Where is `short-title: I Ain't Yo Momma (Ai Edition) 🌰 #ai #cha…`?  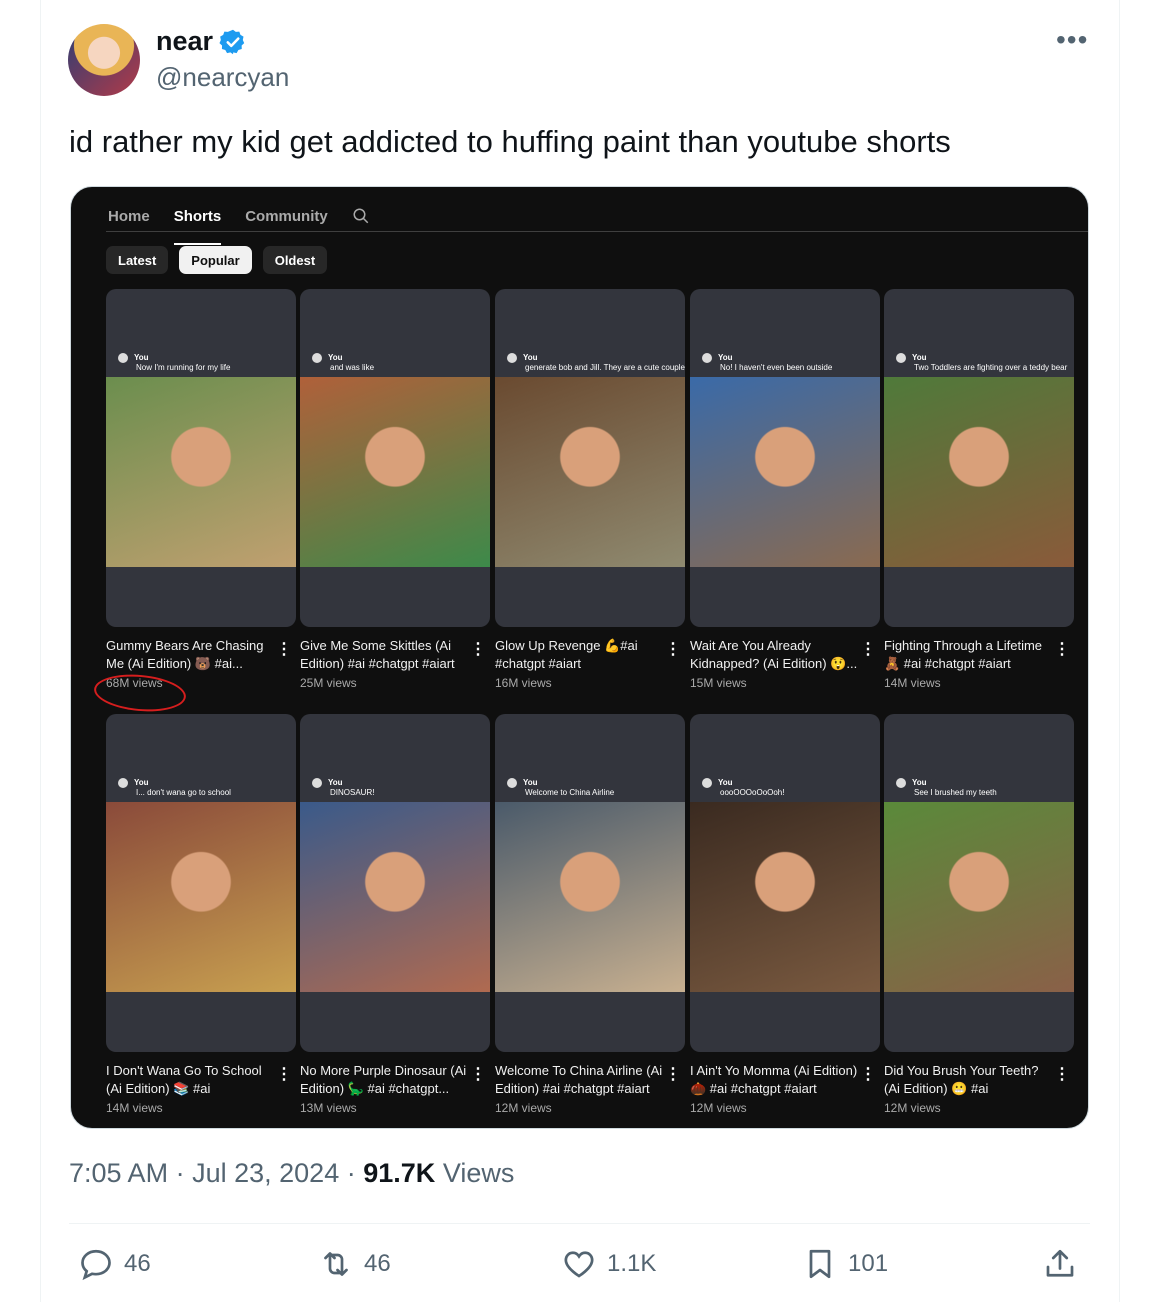
short-title: I Ain't Yo Momma (Ai Edition) 🌰 #ai #cha… is located at coordinates (774, 1080).